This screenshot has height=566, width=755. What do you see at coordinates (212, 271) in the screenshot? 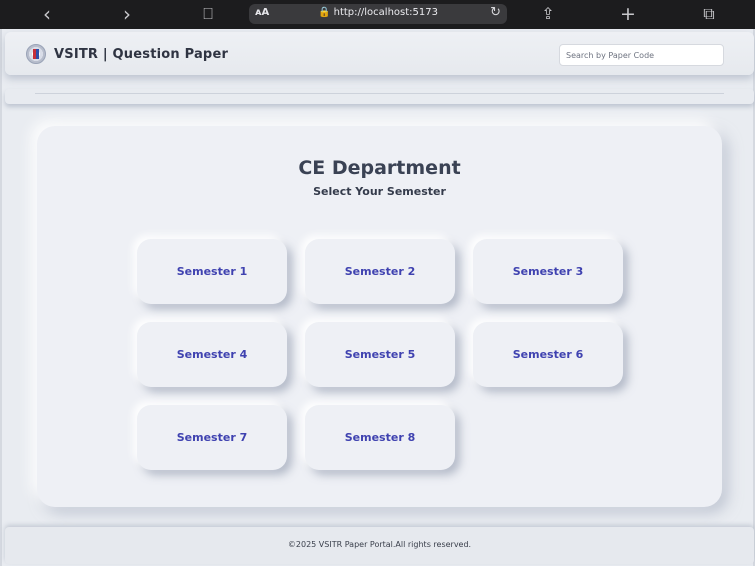
I see `semester-1-button: Semester 1` at bounding box center [212, 271].